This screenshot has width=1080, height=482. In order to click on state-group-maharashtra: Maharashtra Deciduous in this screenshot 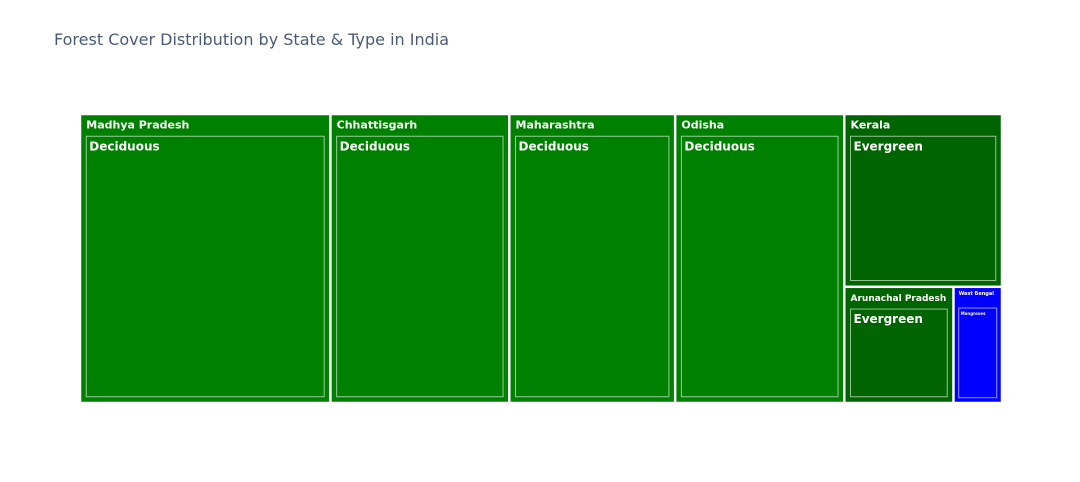, I will do `click(592, 258)`.